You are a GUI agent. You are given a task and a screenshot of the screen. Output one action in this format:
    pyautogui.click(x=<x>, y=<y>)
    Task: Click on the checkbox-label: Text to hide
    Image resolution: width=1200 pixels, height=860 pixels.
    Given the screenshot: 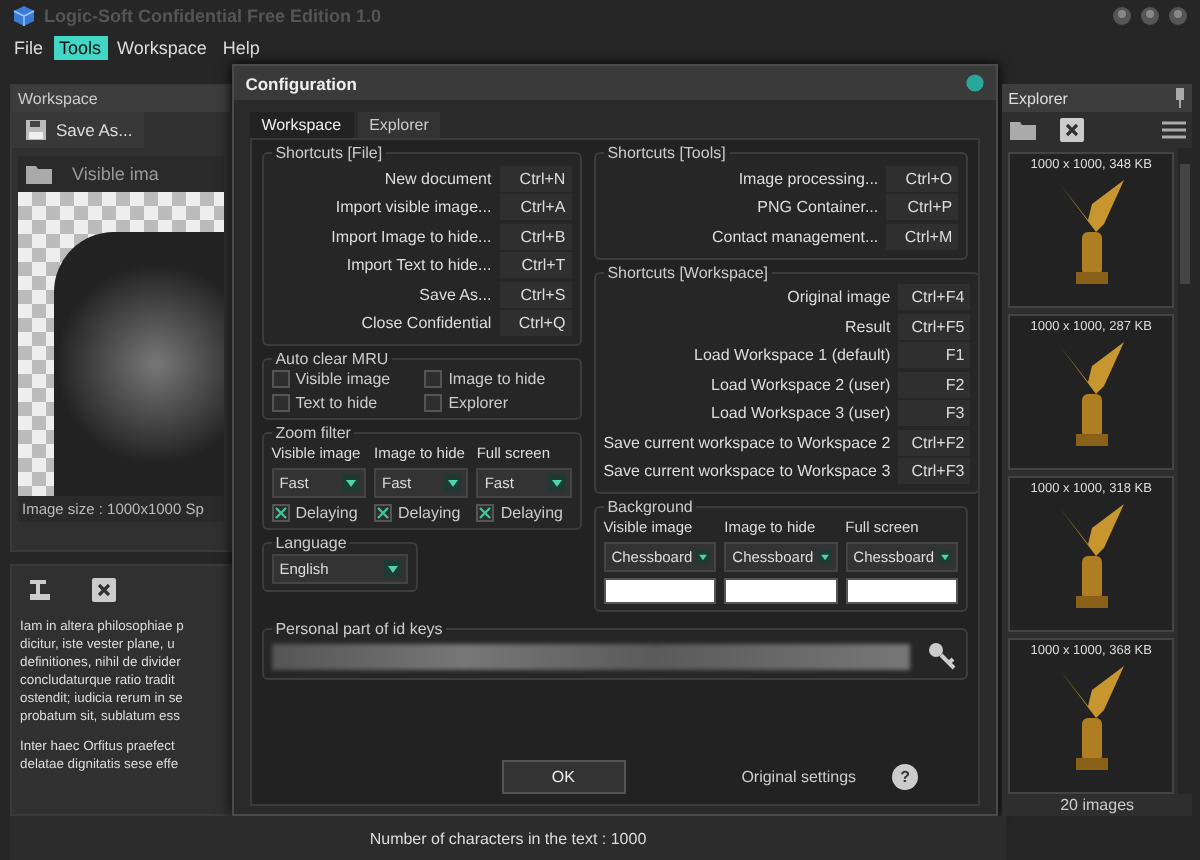 What is the action you would take?
    pyautogui.click(x=336, y=403)
    